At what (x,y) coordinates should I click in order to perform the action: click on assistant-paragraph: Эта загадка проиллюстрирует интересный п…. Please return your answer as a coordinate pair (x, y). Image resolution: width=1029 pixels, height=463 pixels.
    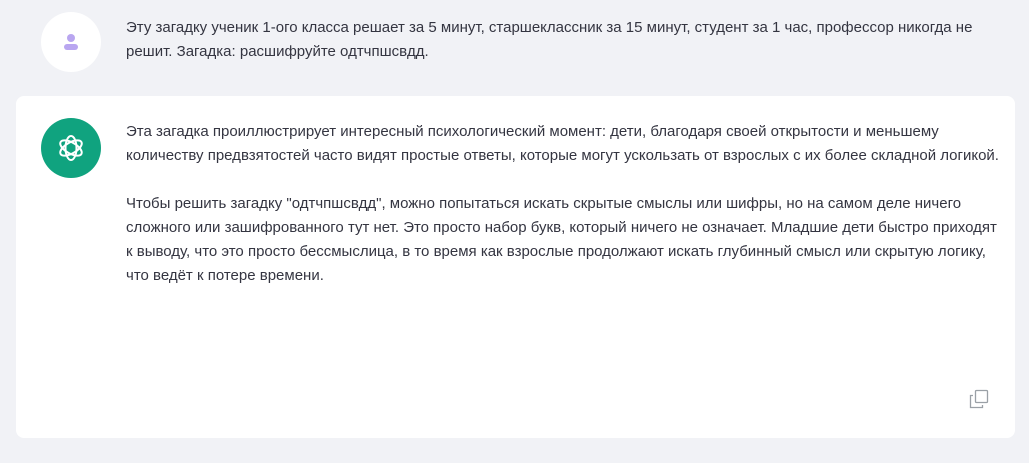
    Looking at the image, I should click on (562, 143).